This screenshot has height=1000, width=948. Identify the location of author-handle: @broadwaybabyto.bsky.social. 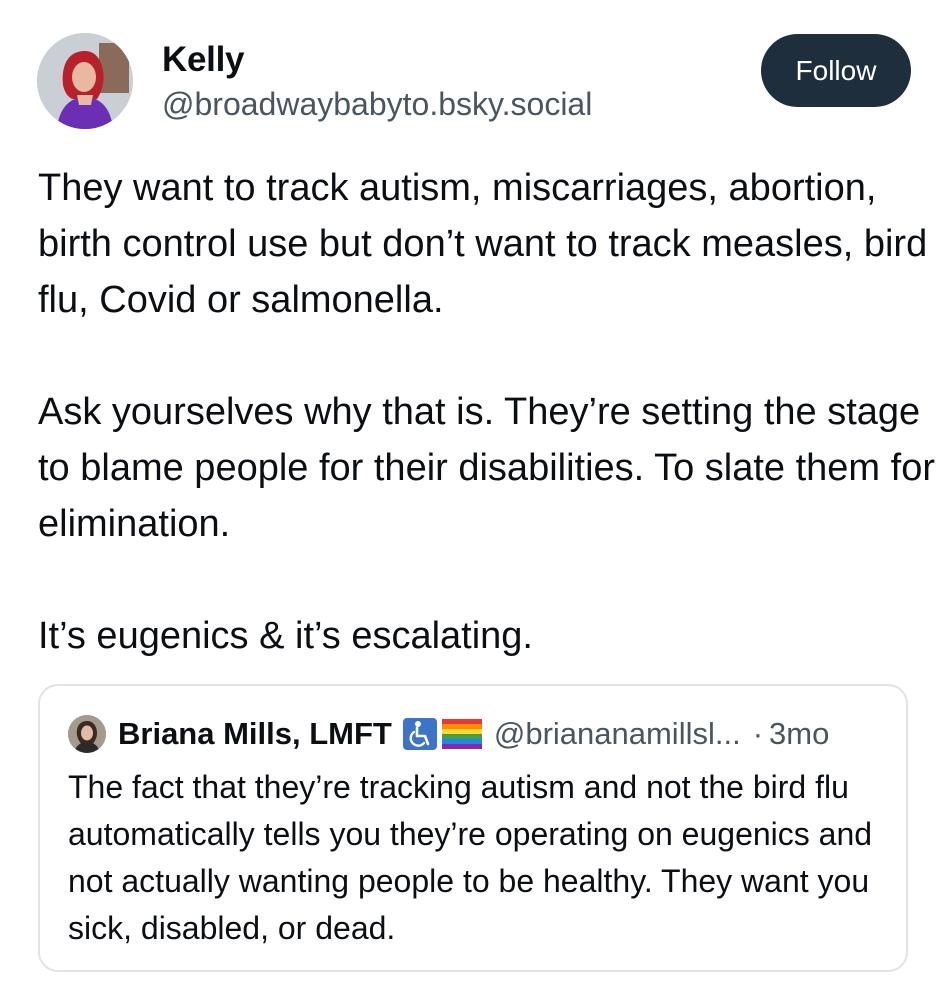
(377, 104).